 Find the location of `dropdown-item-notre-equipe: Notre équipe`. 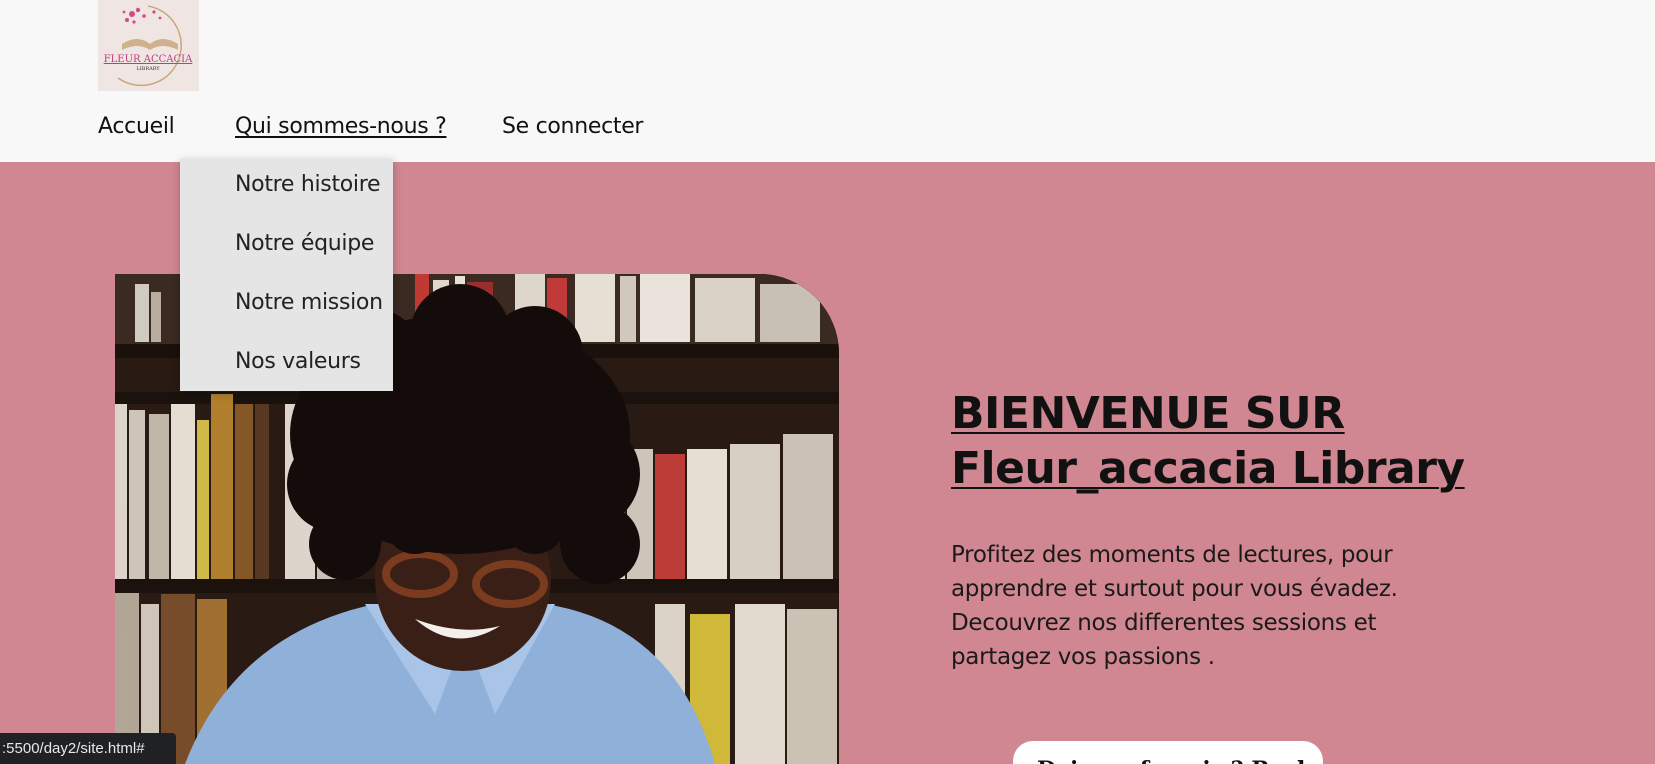

dropdown-item-notre-equipe: Notre équipe is located at coordinates (304, 244).